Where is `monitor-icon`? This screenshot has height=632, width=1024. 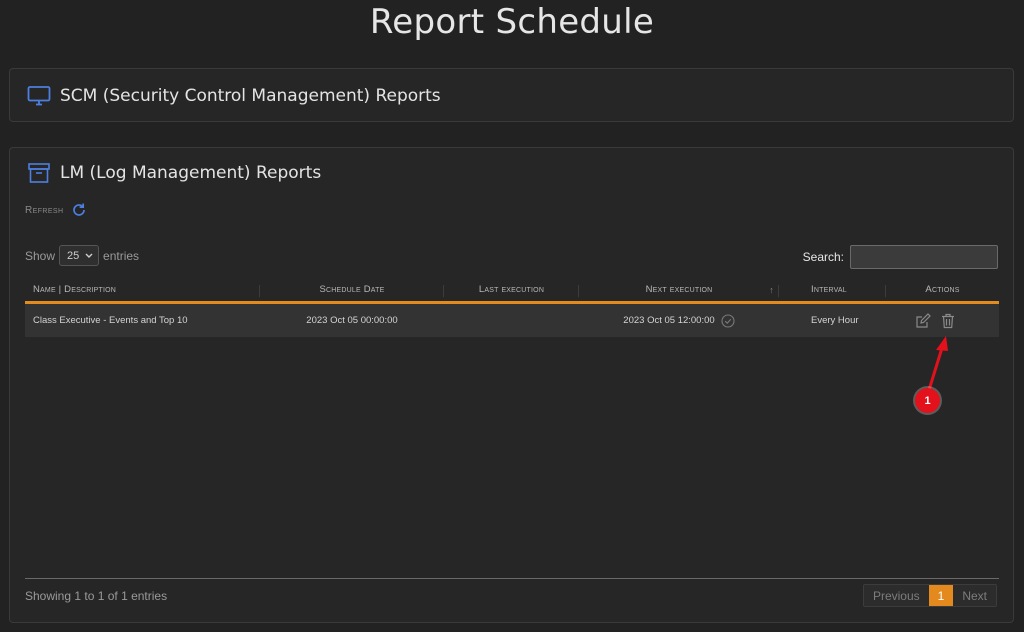 monitor-icon is located at coordinates (39, 96).